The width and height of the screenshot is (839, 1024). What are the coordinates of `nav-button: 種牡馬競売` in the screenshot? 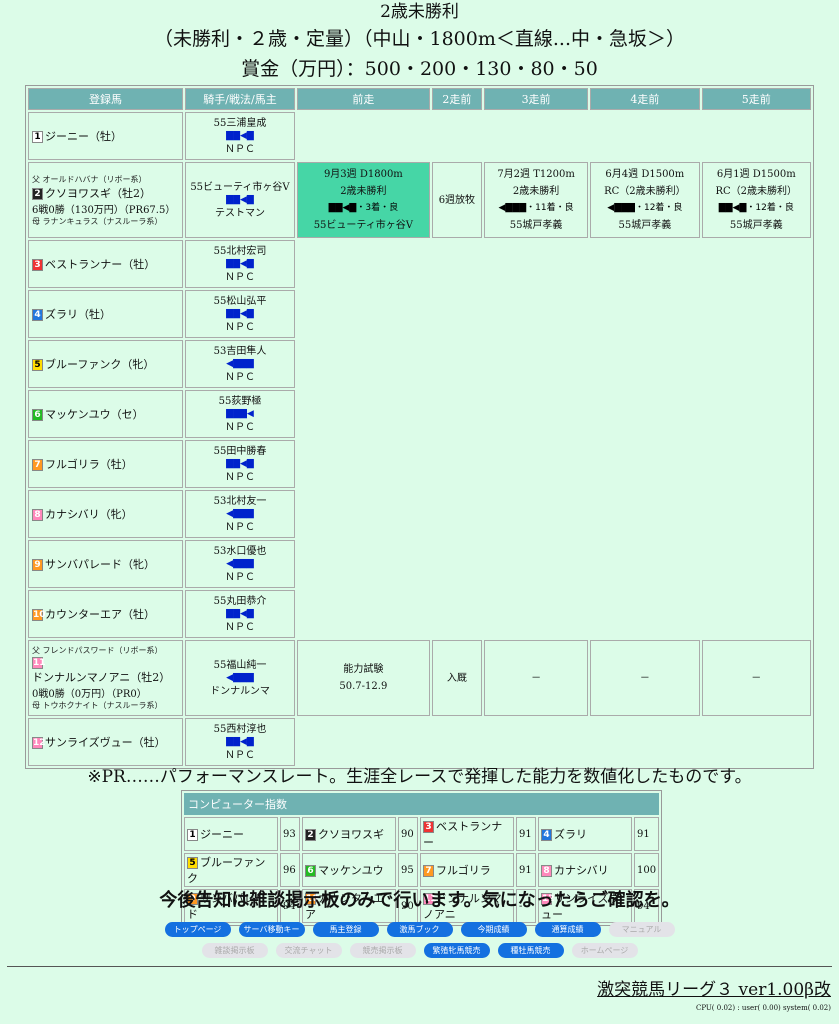 It's located at (530, 950).